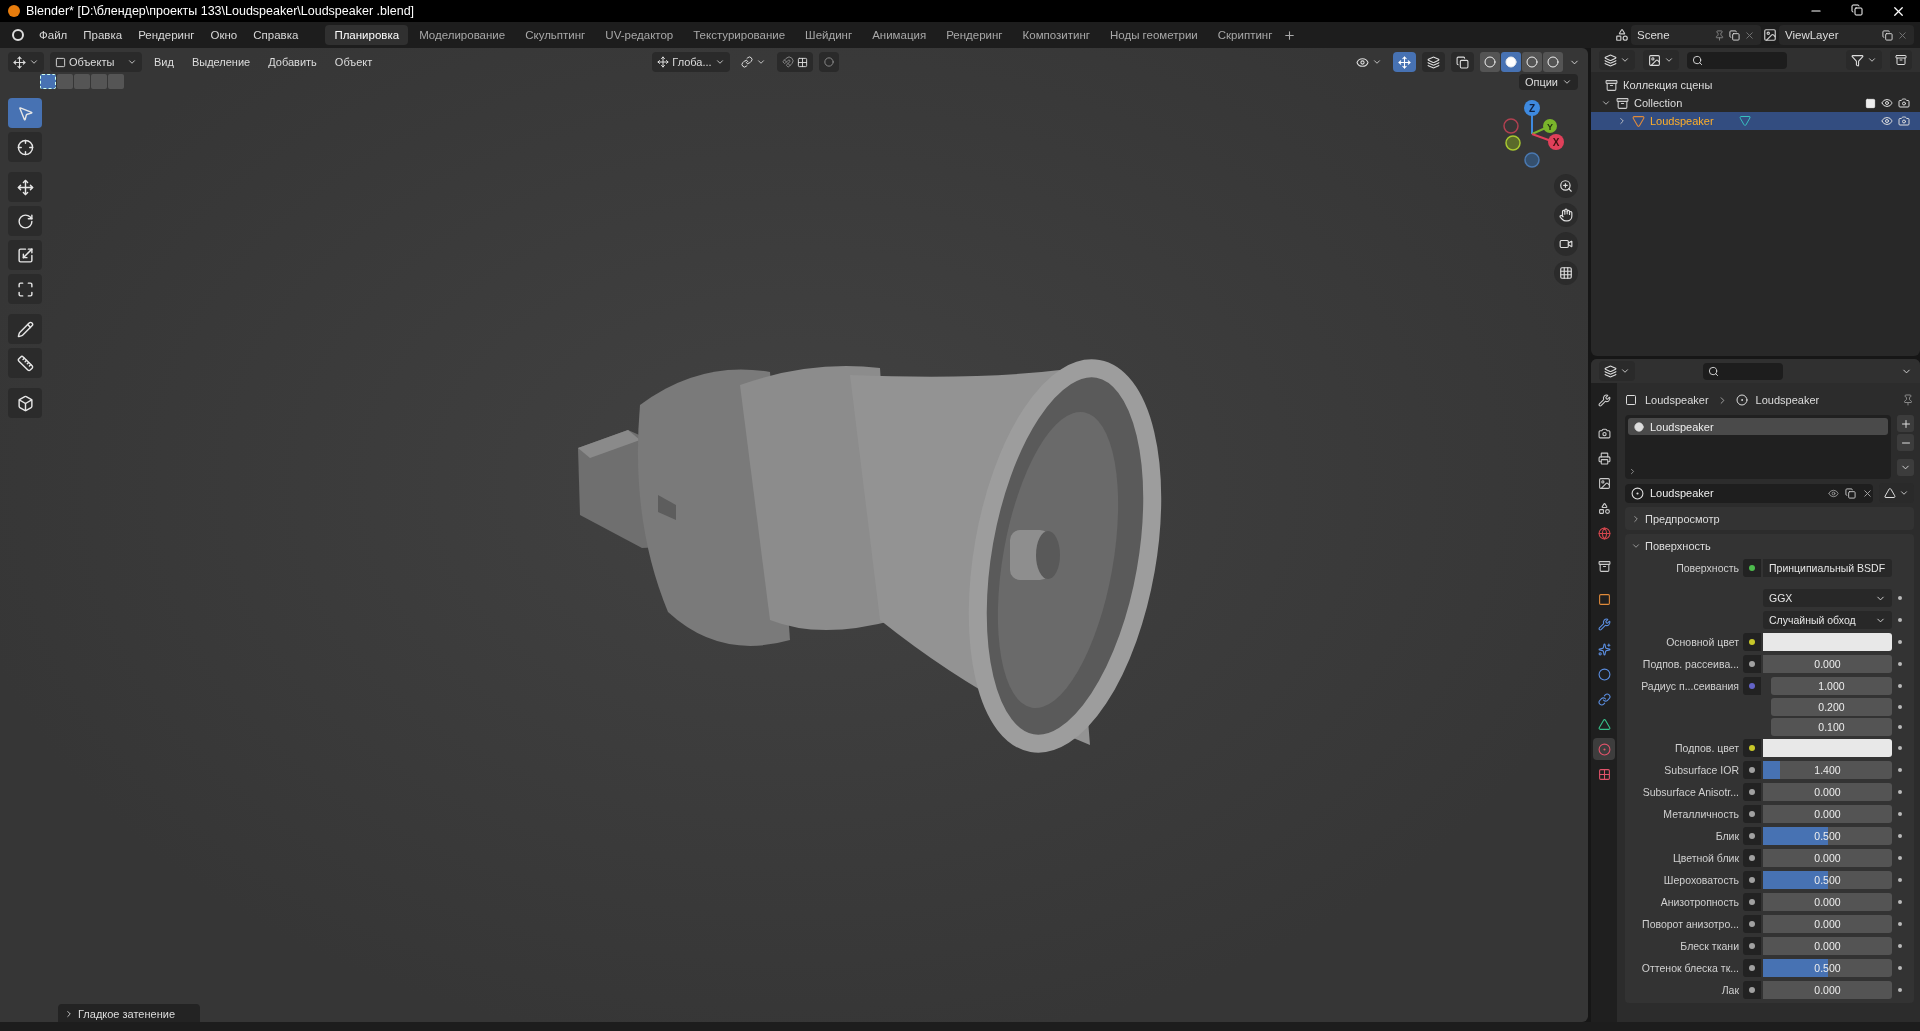 The image size is (1920, 1031). I want to click on outliner-row: Loudspeaker, so click(1755, 121).